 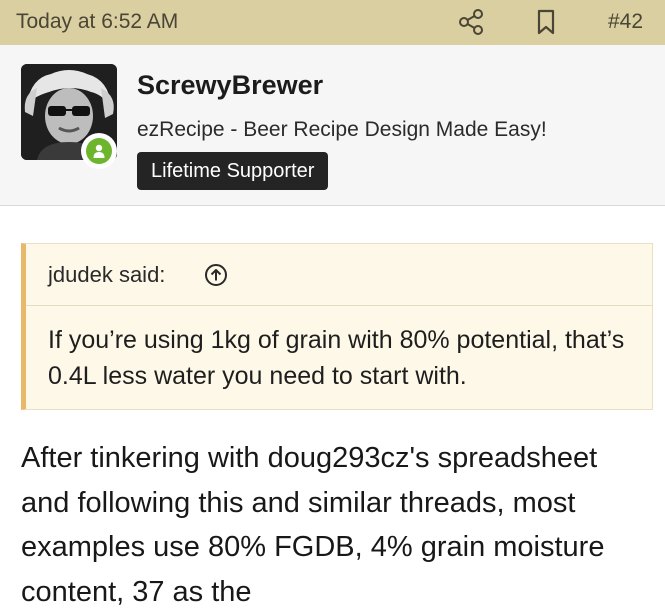 I want to click on bookmark-icon, so click(x=546, y=22).